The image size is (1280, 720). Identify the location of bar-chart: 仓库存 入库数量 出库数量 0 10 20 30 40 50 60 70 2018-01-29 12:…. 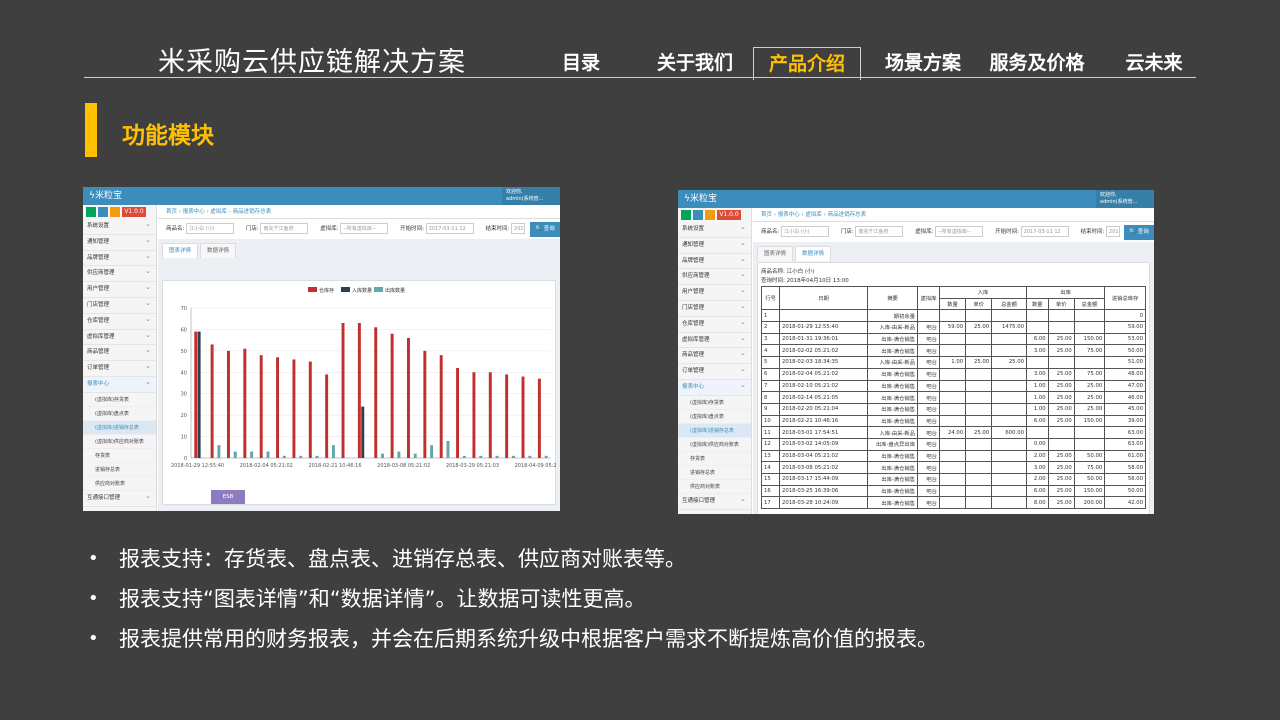
(365, 378).